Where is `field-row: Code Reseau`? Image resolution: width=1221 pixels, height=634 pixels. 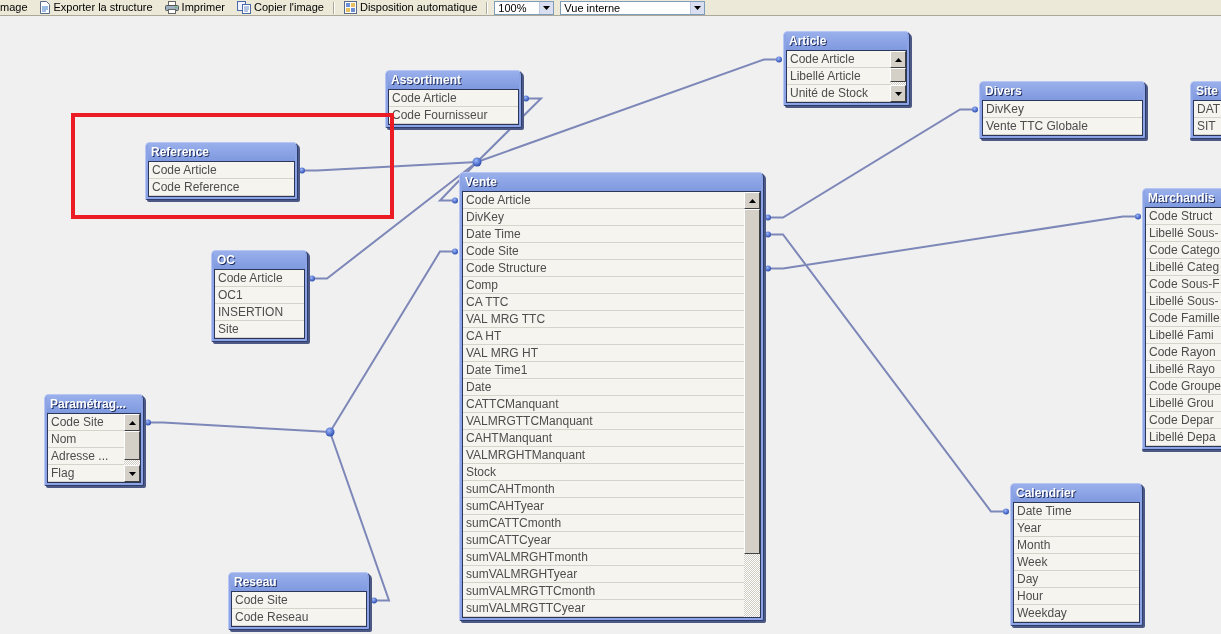
field-row: Code Reseau is located at coordinates (299, 617).